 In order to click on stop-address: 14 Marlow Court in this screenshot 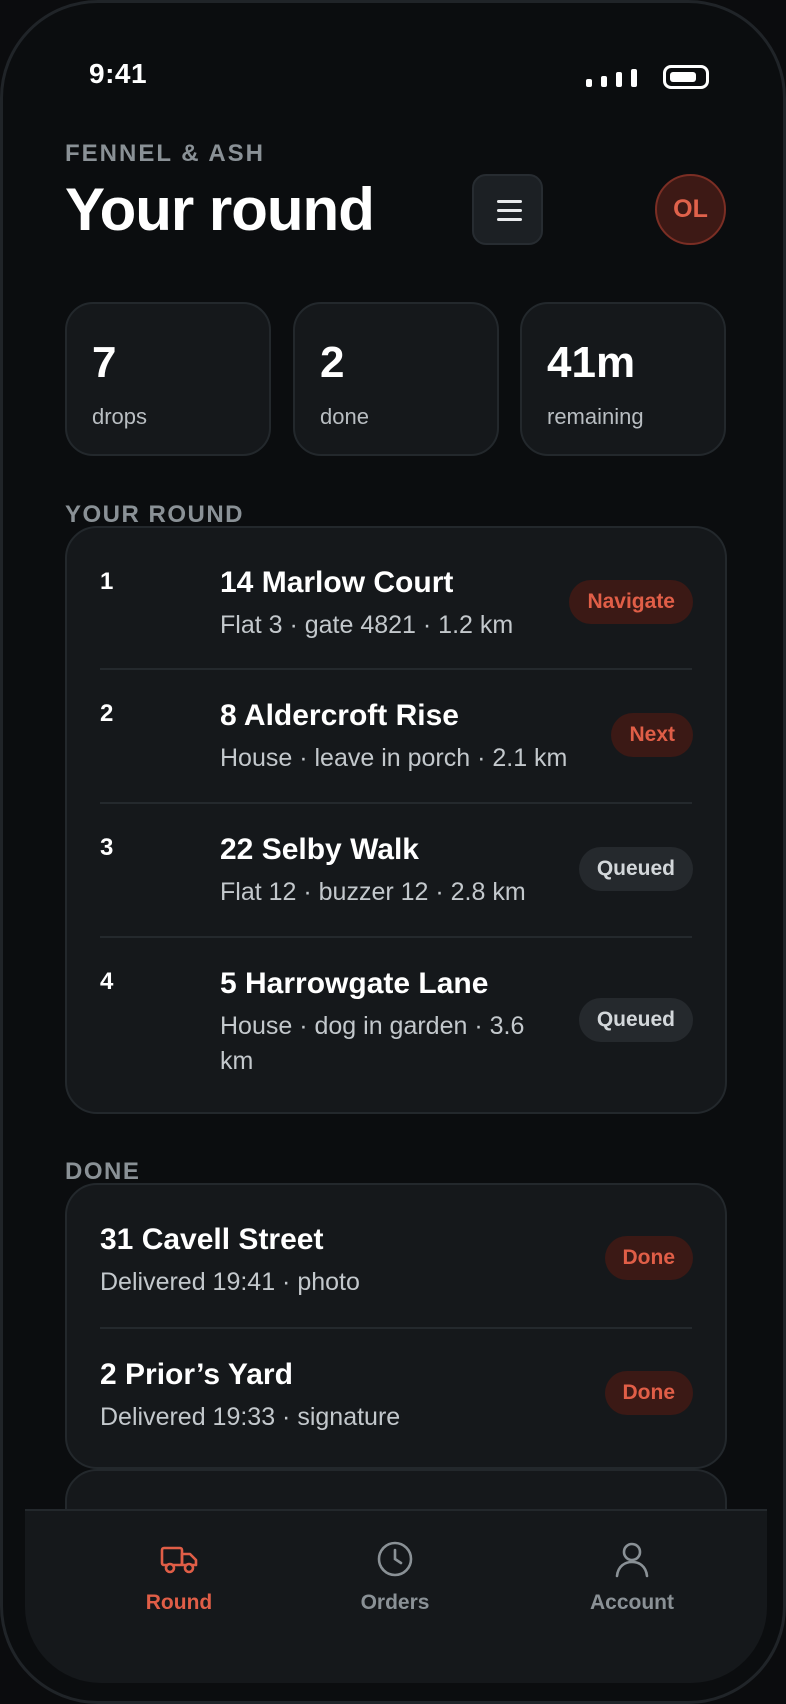, I will do `click(337, 582)`.